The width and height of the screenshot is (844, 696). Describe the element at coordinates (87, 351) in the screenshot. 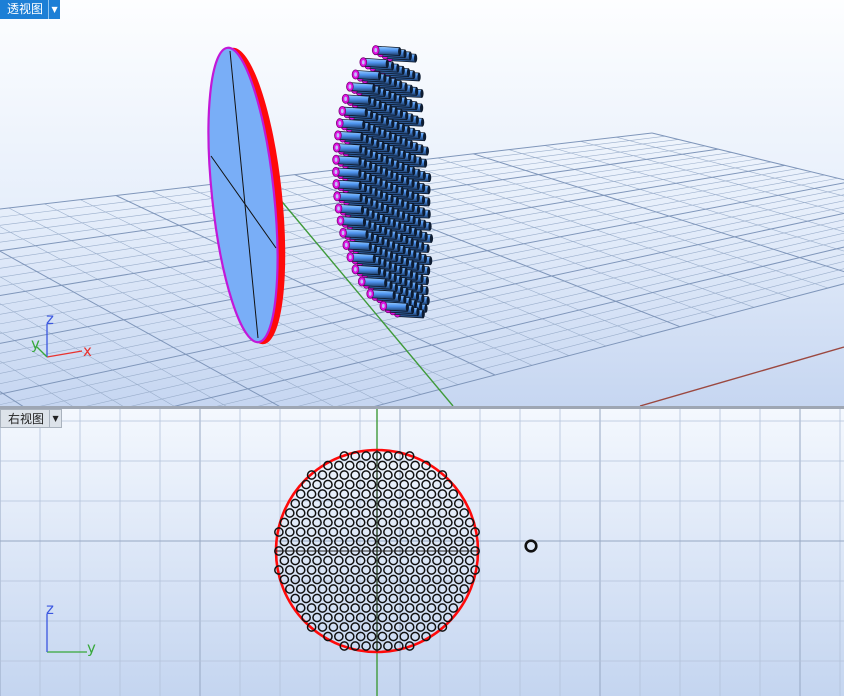

I see `axis-label-x: x` at that location.